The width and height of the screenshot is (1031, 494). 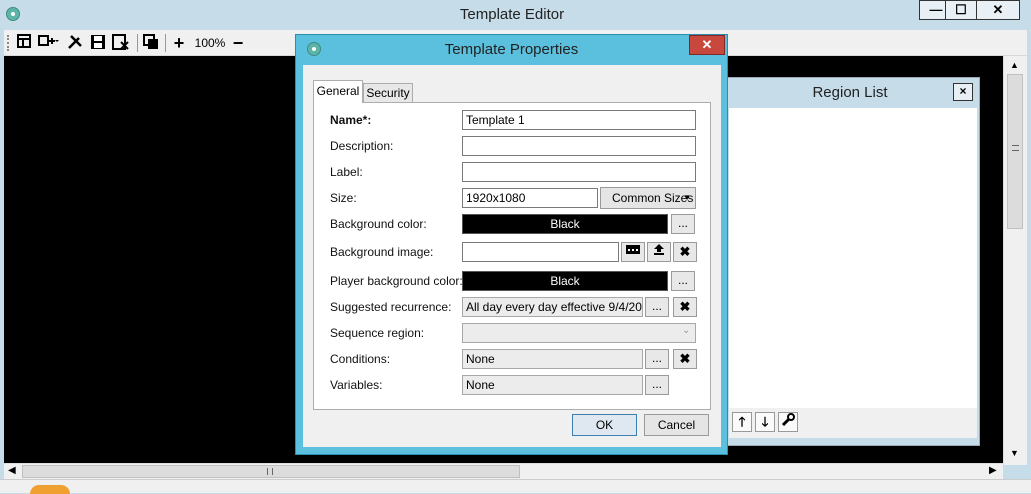 I want to click on variables-label: Variables:, so click(x=356, y=385).